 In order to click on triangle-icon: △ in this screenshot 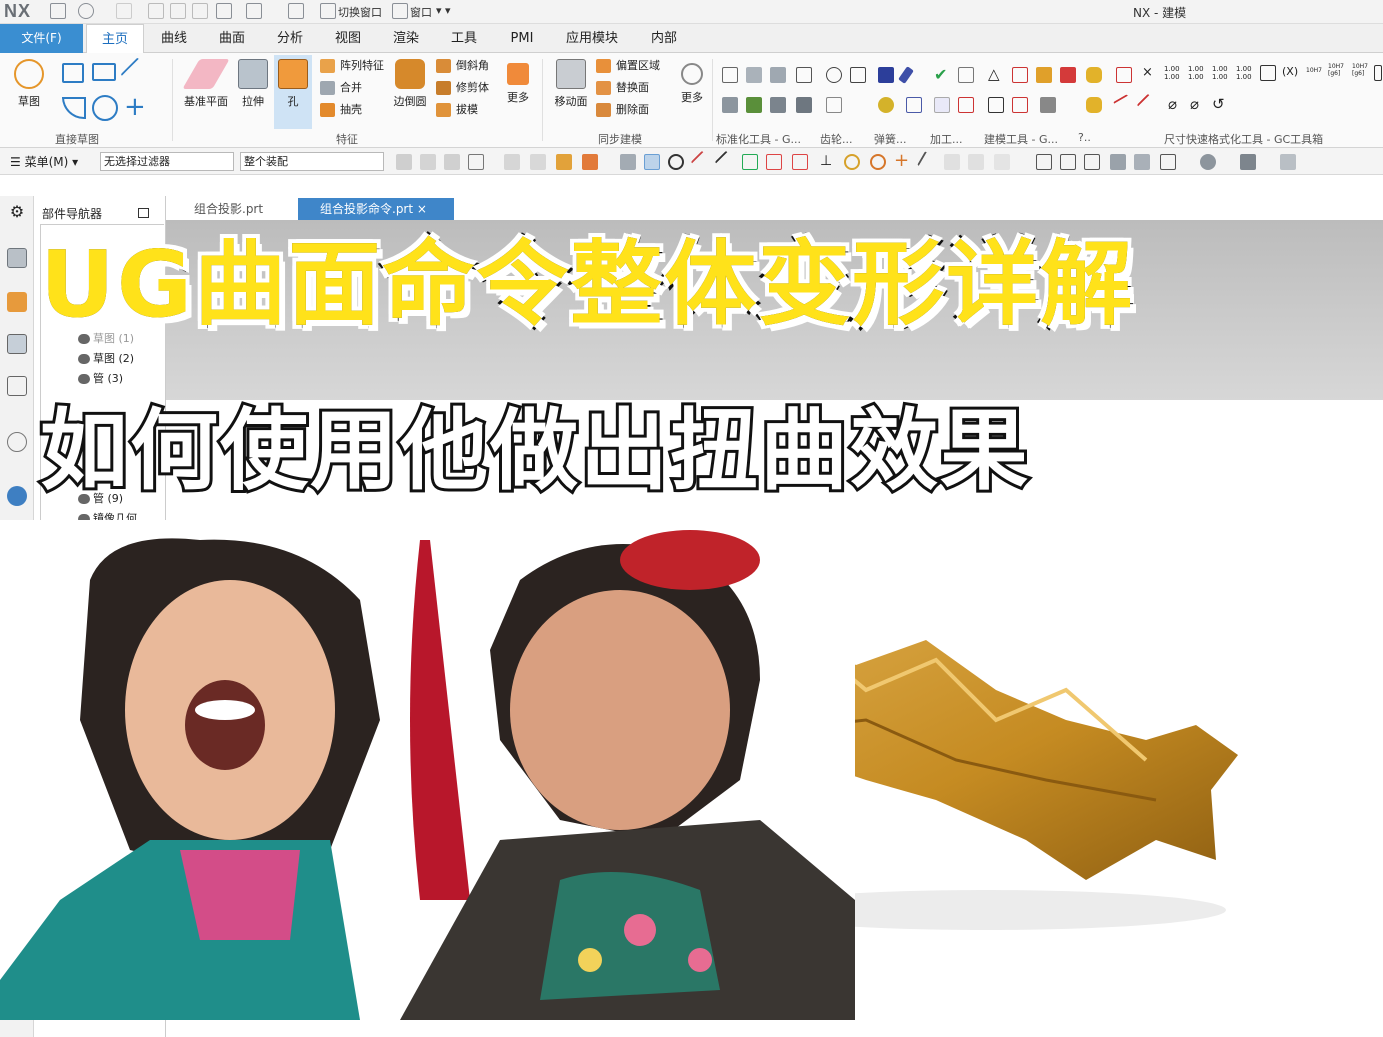, I will do `click(996, 75)`.